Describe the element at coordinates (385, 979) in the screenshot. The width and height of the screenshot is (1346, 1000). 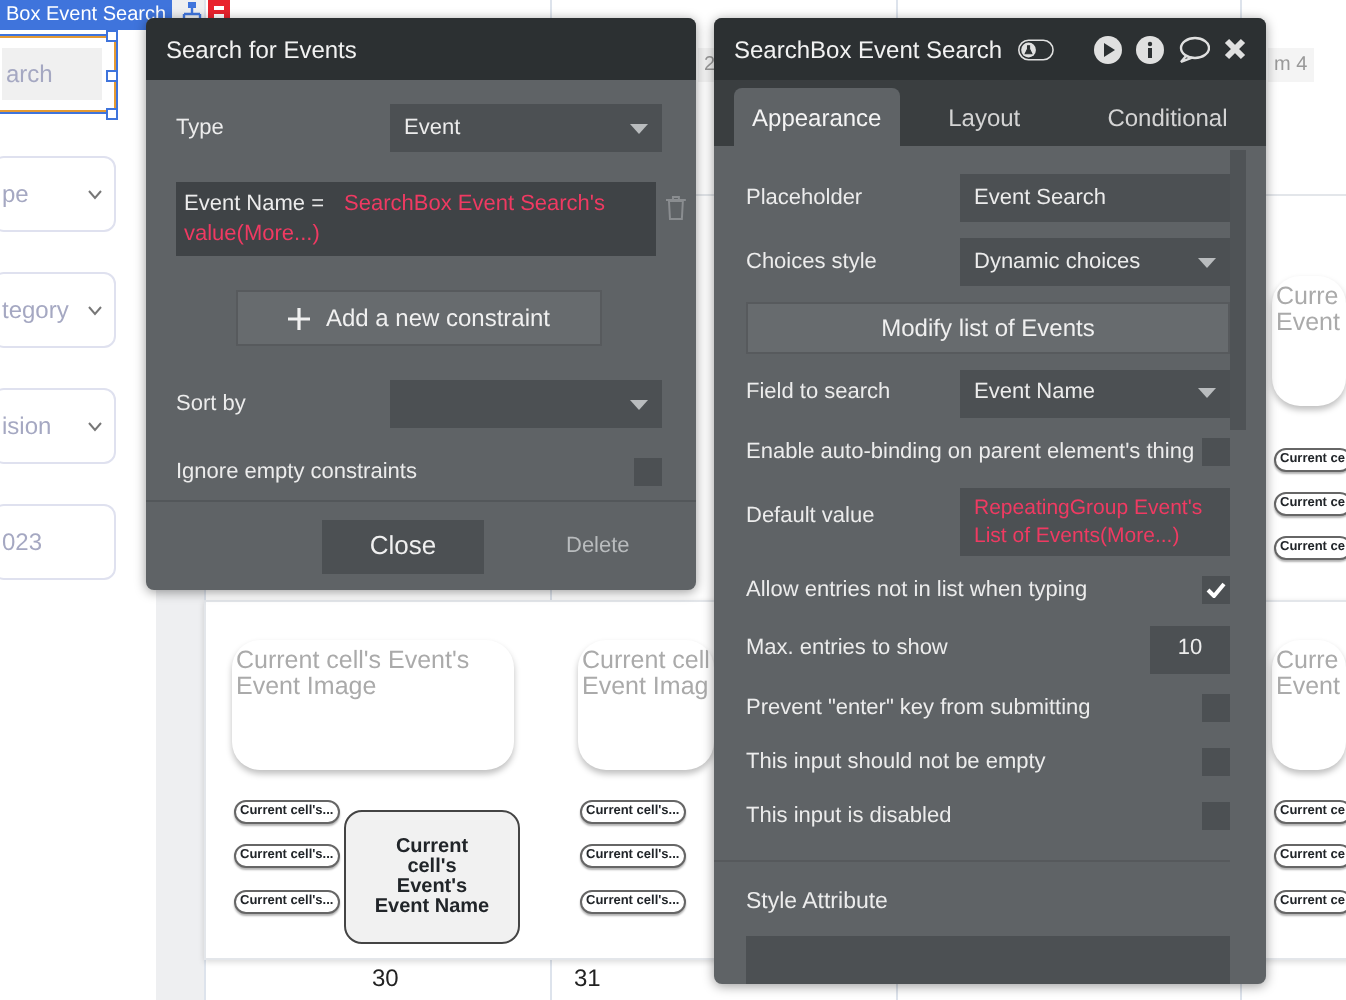
I see `day-number: 30` at that location.